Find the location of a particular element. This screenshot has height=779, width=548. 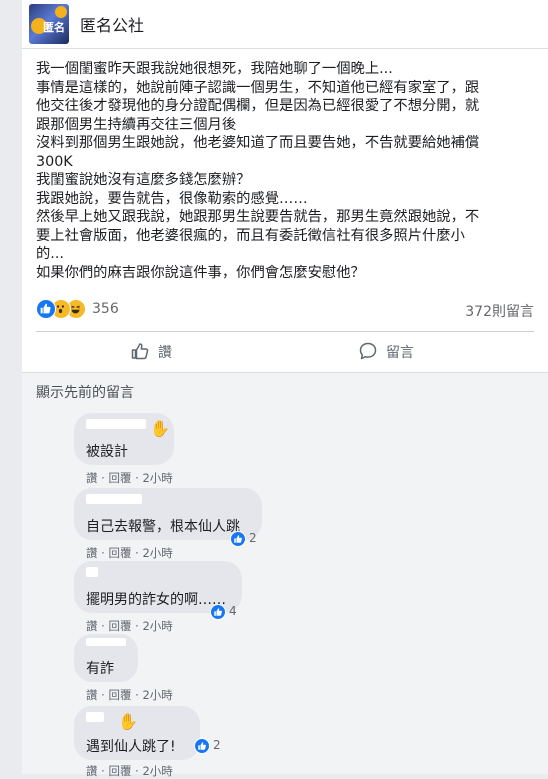

comment-icon is located at coordinates (368, 351).